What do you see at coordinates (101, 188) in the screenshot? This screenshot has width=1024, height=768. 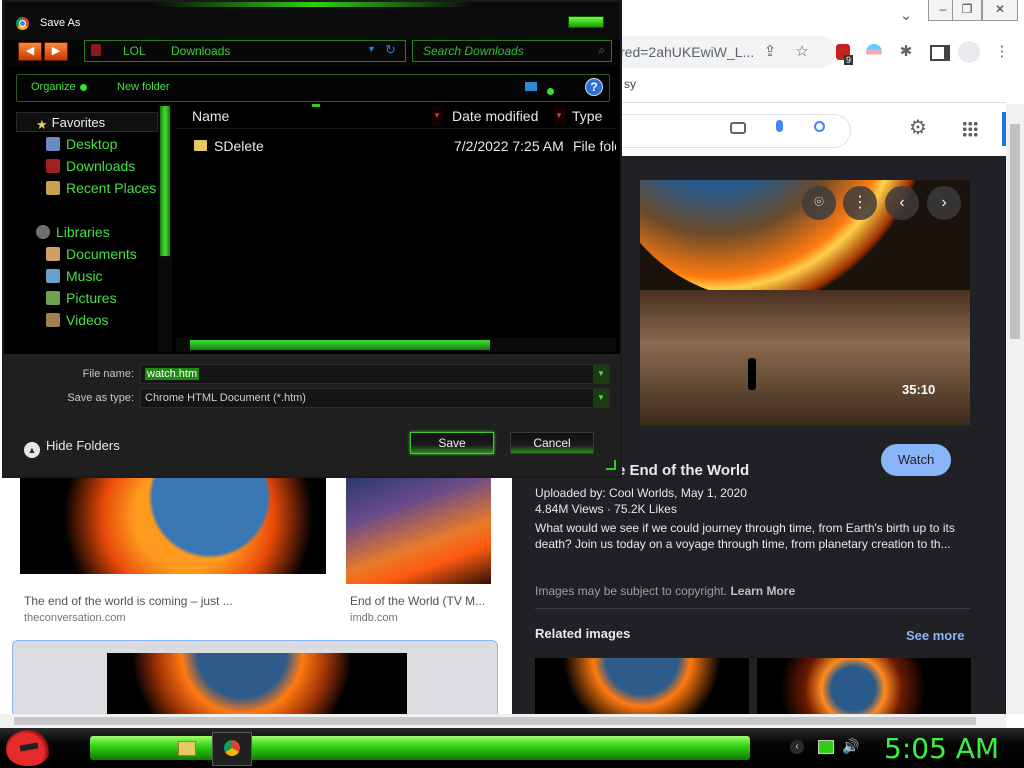 I see `nav-item-recent-places: Recent Places` at bounding box center [101, 188].